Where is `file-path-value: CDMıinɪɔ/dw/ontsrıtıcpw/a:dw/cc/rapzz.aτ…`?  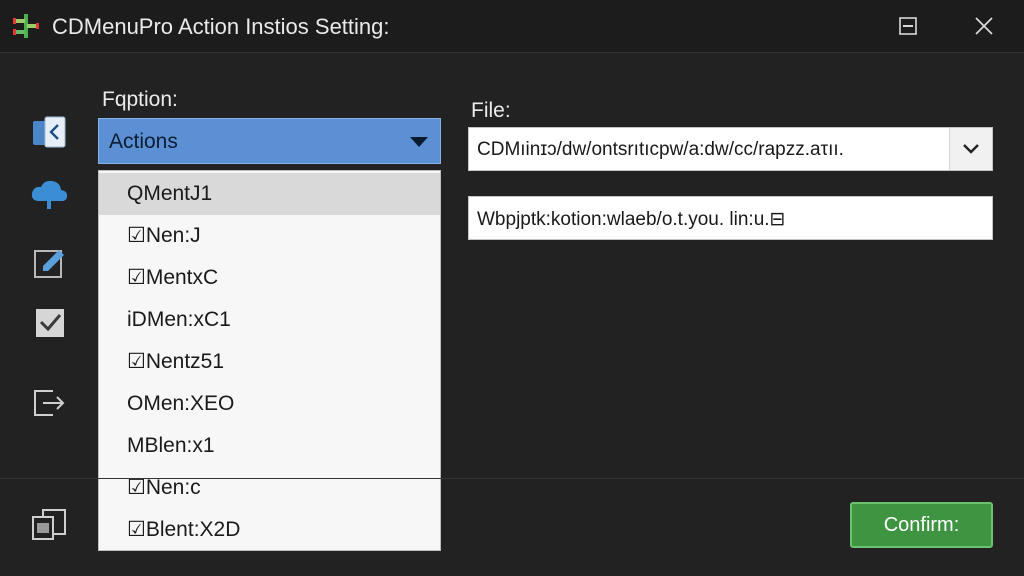
file-path-value: CDMıinɪɔ/dw/ontsrıtıcpw/a:dw/cc/rapzz.aτ… is located at coordinates (660, 149).